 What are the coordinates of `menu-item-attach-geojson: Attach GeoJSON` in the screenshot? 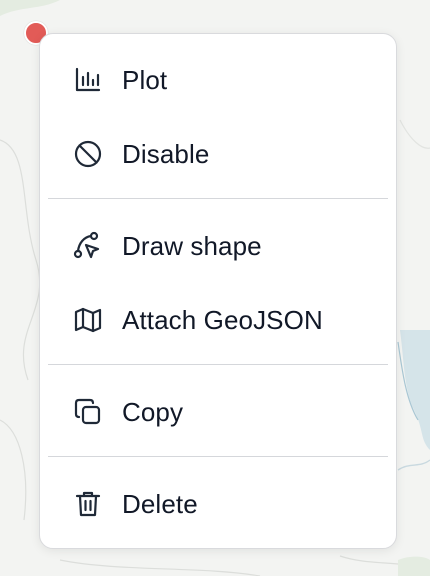 It's located at (218, 320).